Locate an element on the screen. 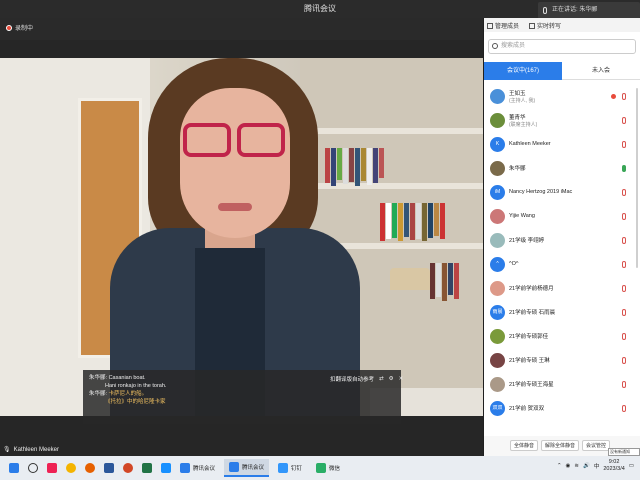  member-row: iM Nancy Hertzog 2019 iMac is located at coordinates (562, 192).